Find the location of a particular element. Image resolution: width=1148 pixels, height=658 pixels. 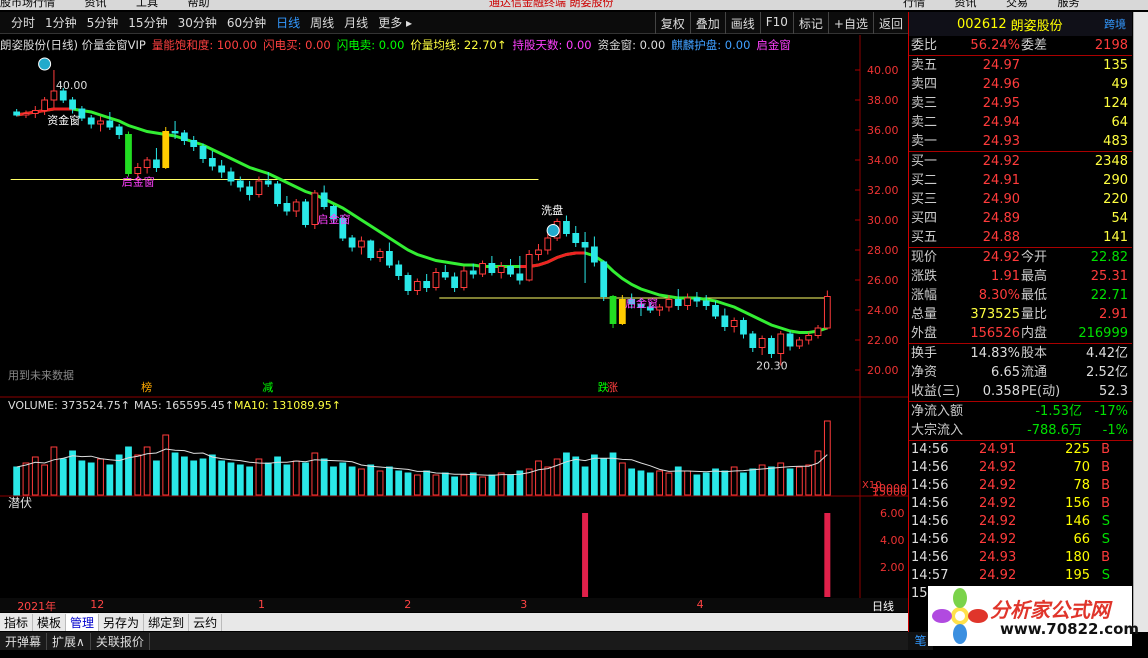

fund-flow: 净流入额 -1.53亿 -17% 大宗流入 -788.6万 -1% is located at coordinates (1020, 421).